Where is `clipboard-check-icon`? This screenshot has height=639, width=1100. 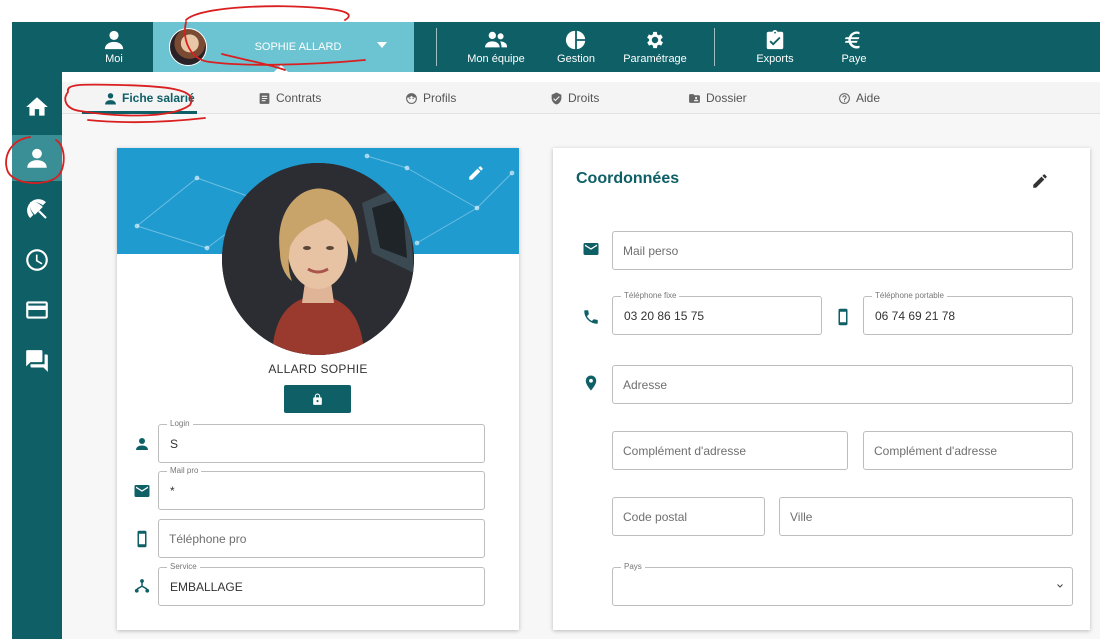
clipboard-check-icon is located at coordinates (775, 39).